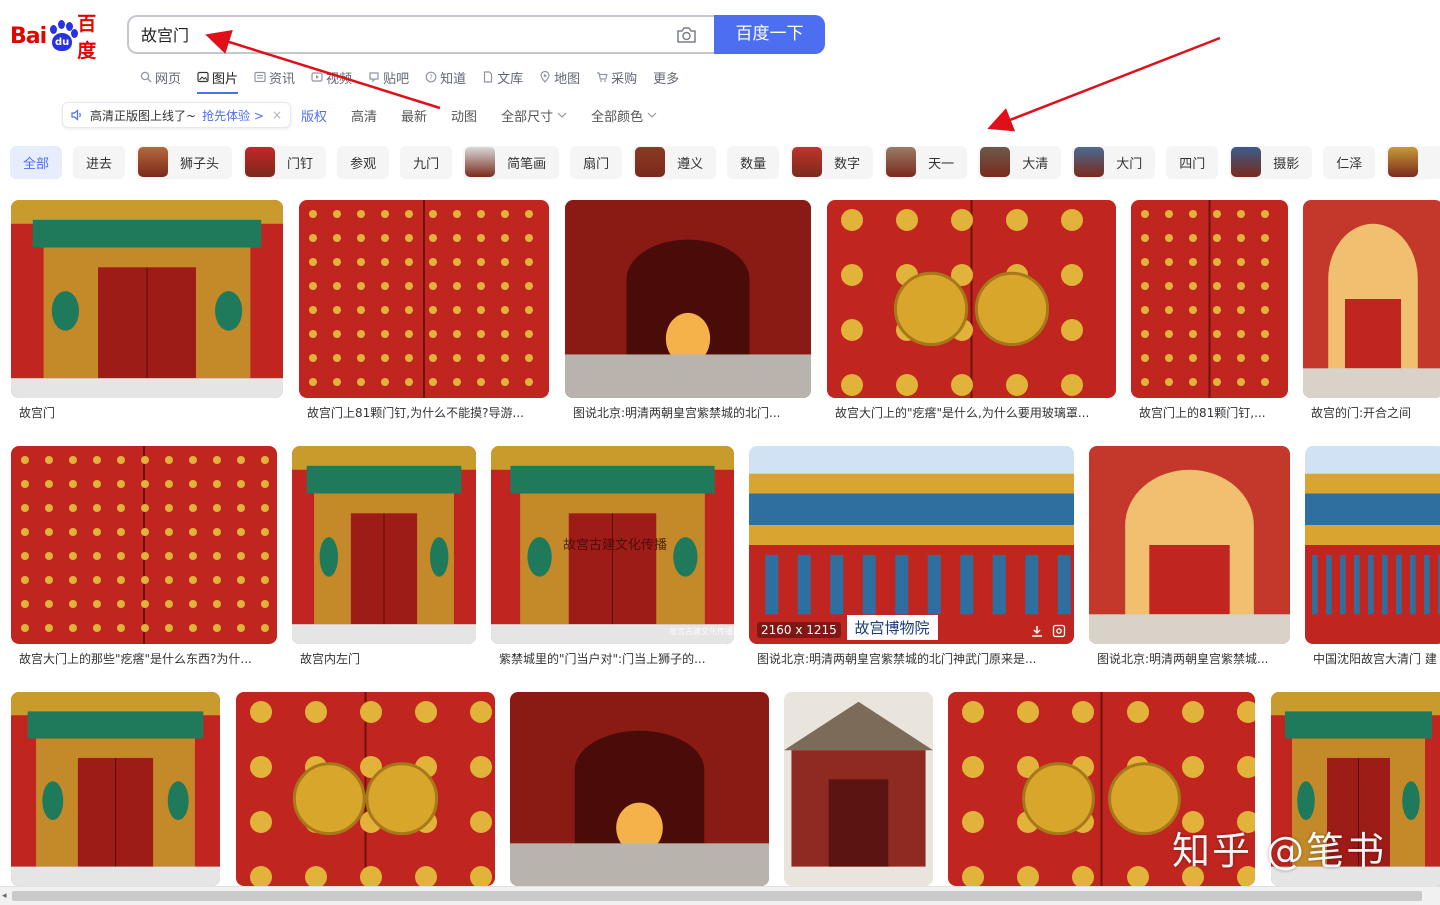  I want to click on nav-tab-9: 更多, so click(666, 77).